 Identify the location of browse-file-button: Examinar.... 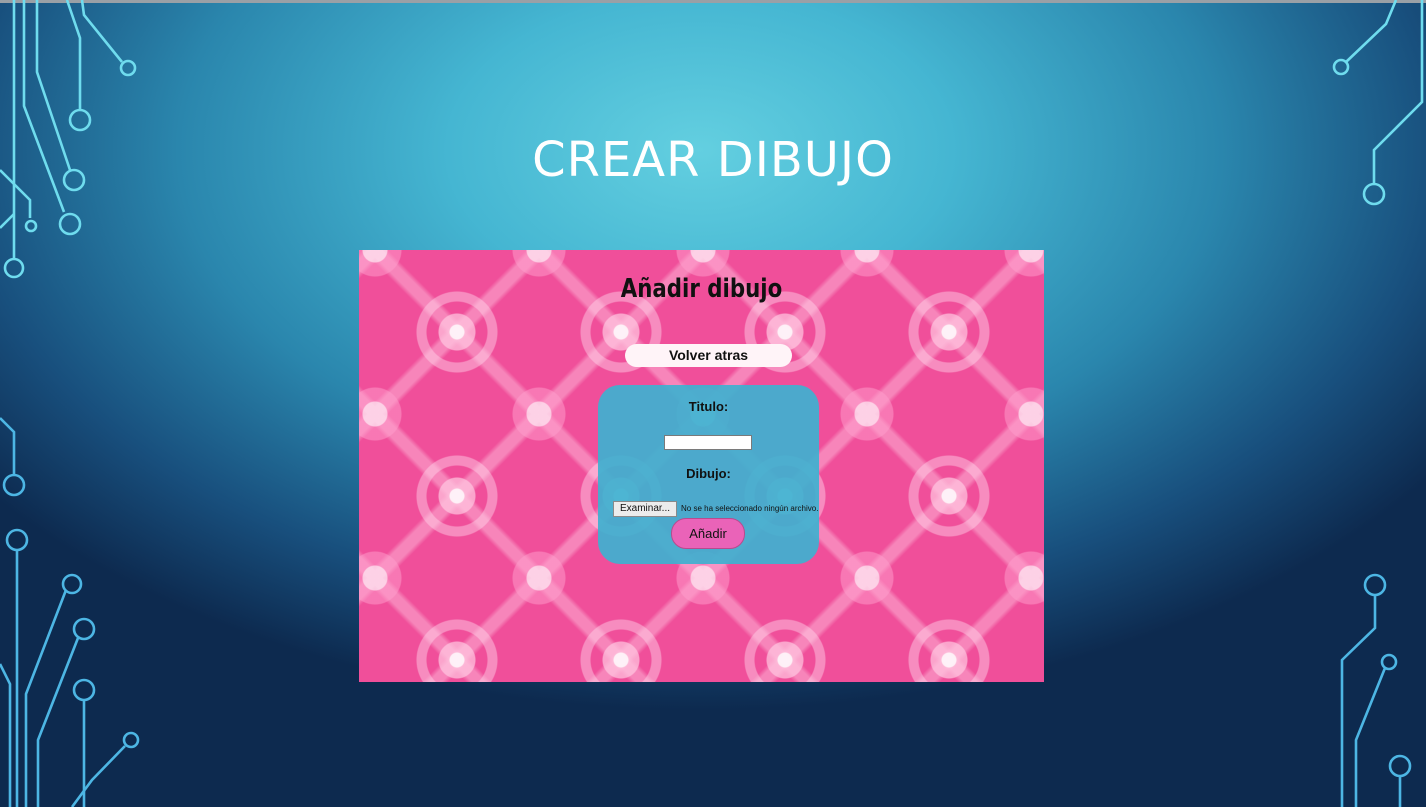
(645, 509).